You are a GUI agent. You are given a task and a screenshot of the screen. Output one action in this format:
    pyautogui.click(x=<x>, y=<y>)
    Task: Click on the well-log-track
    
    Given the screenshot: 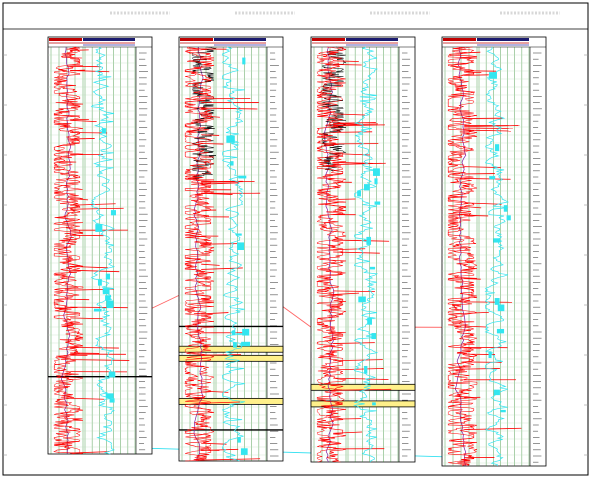 What is the action you would take?
    pyautogui.click(x=100, y=245)
    